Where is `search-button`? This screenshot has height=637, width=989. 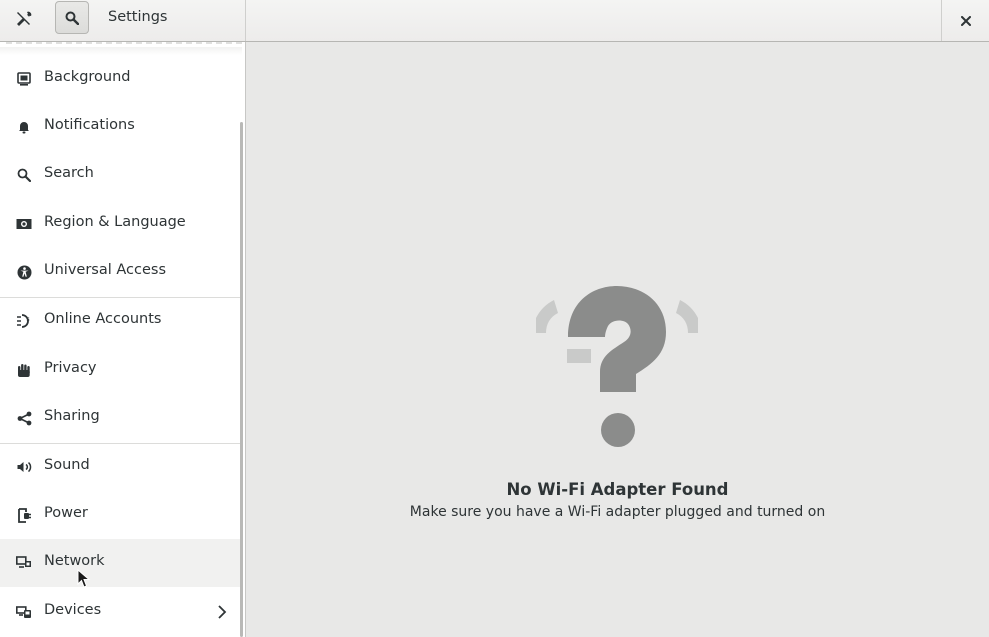
search-button is located at coordinates (72, 17).